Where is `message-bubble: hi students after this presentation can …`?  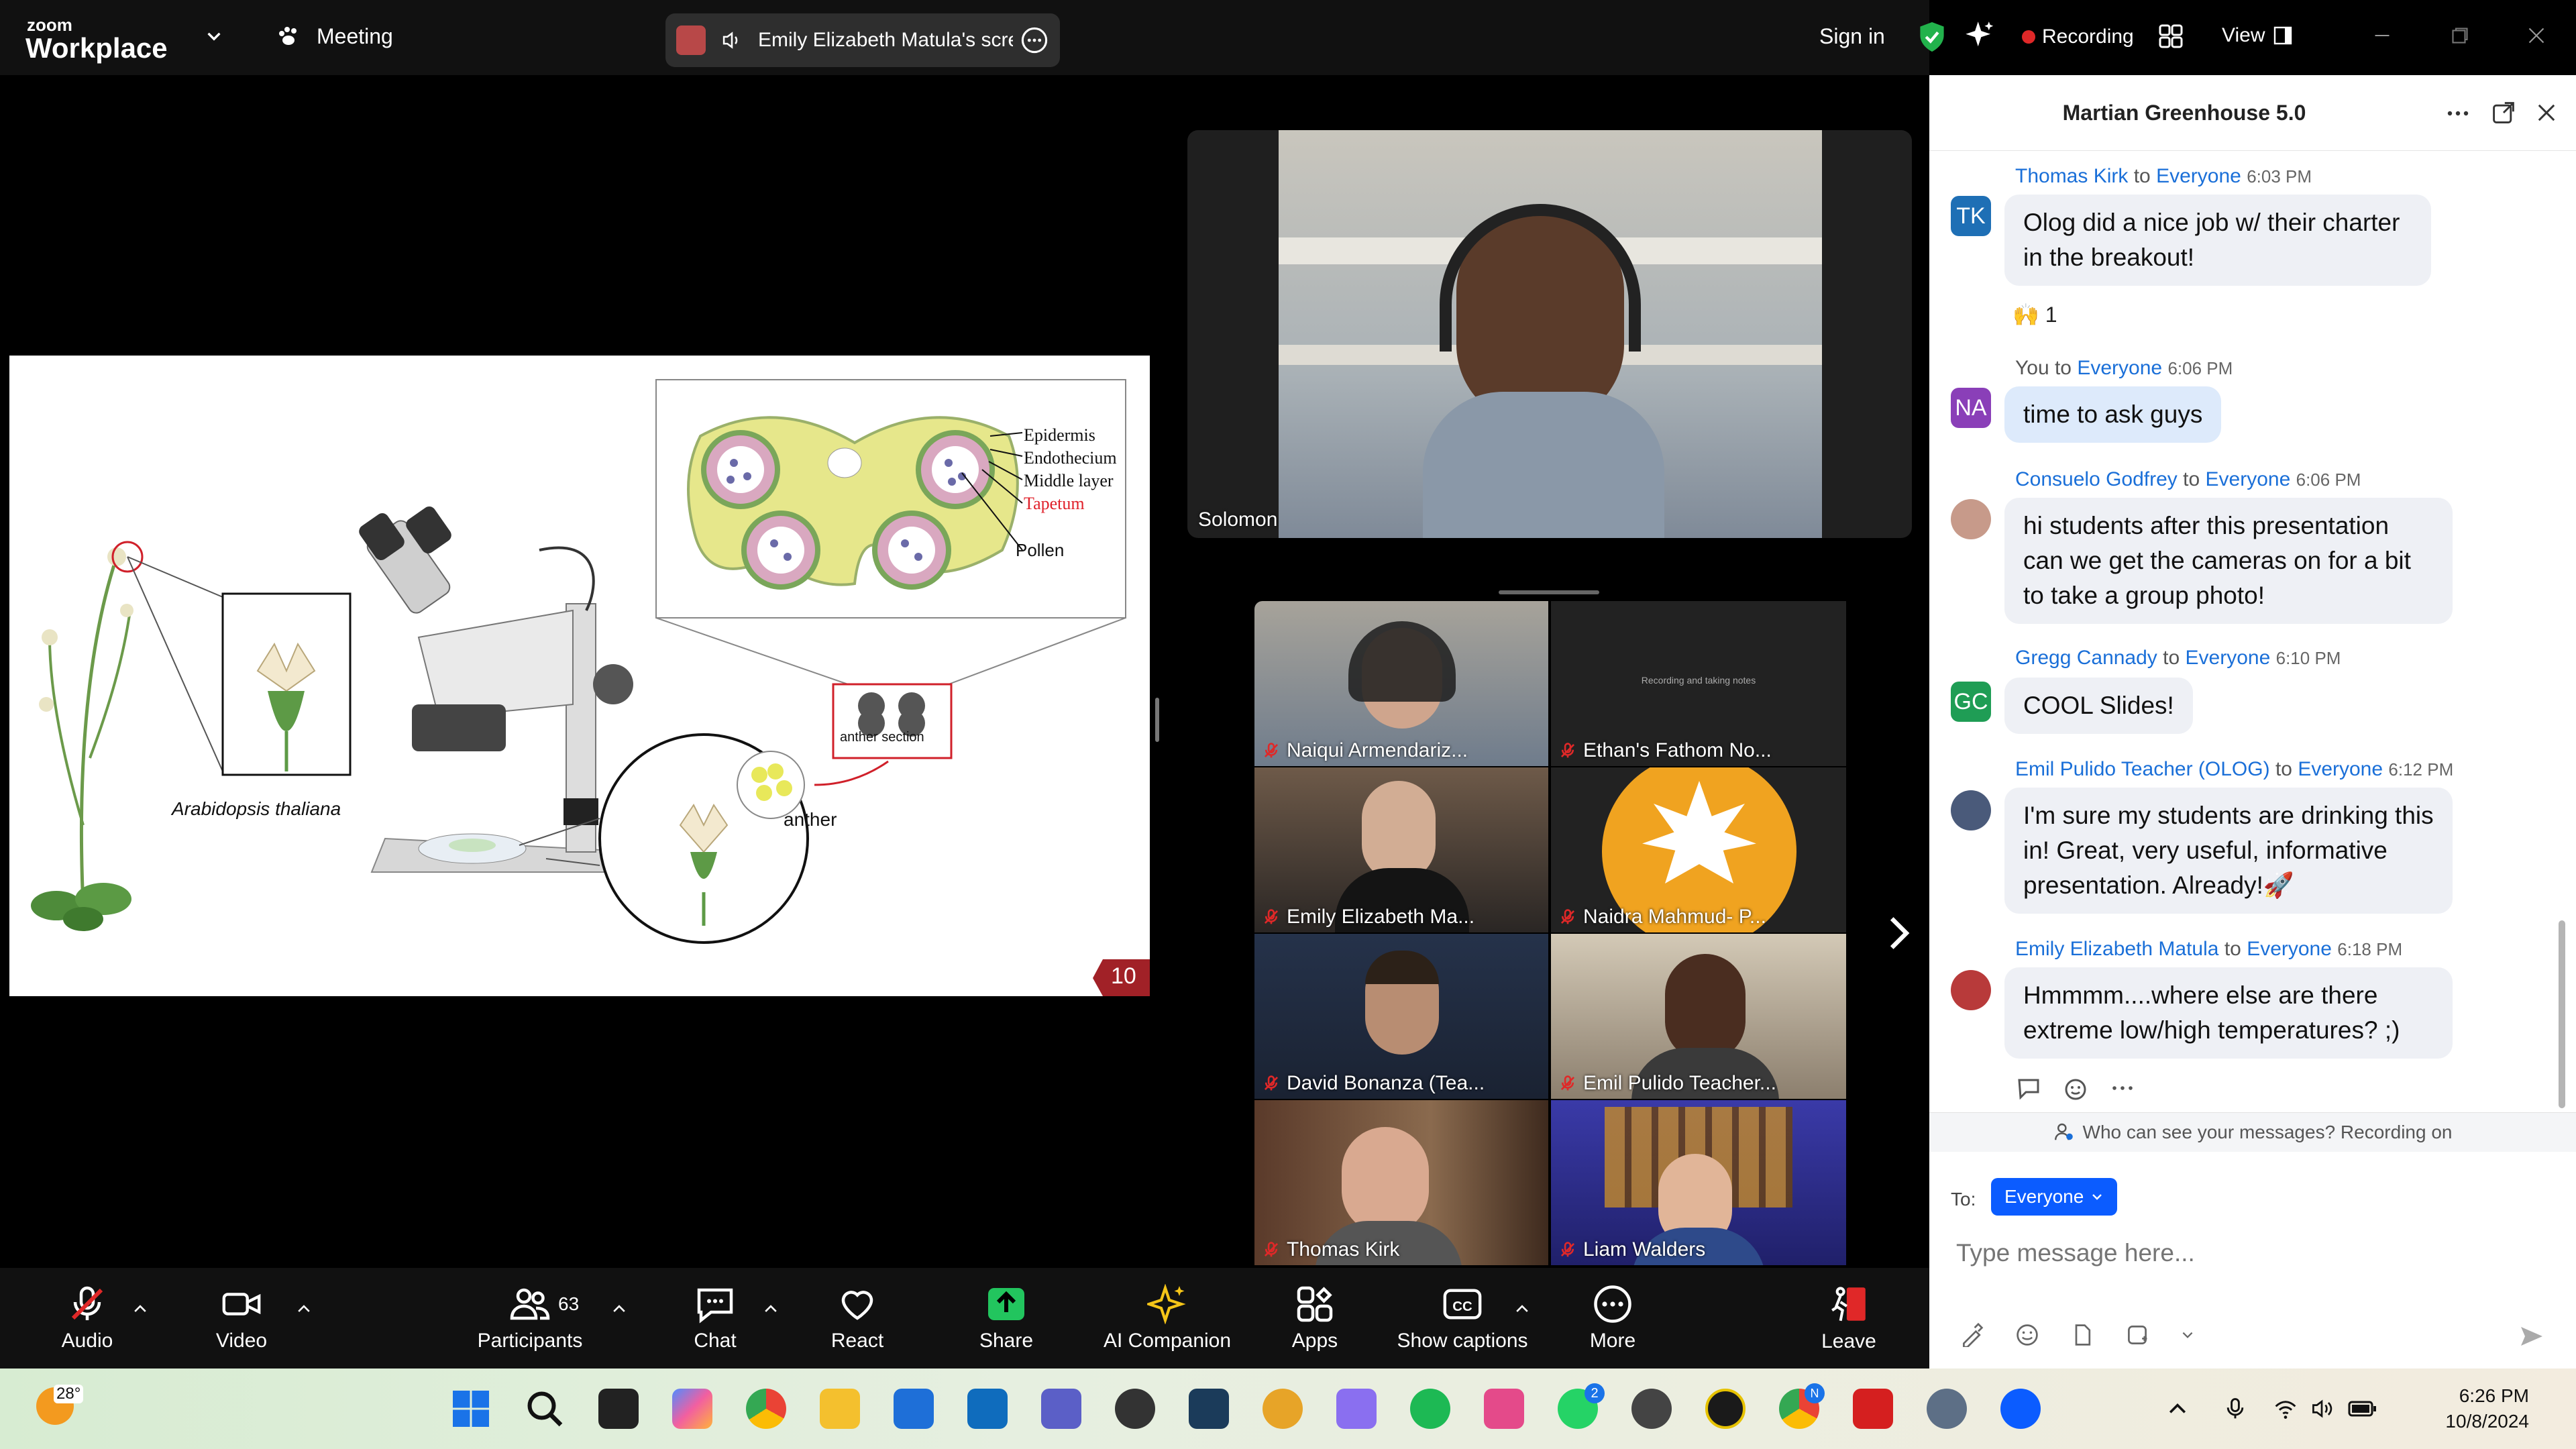 message-bubble: hi students after this presentation can … is located at coordinates (2228, 561).